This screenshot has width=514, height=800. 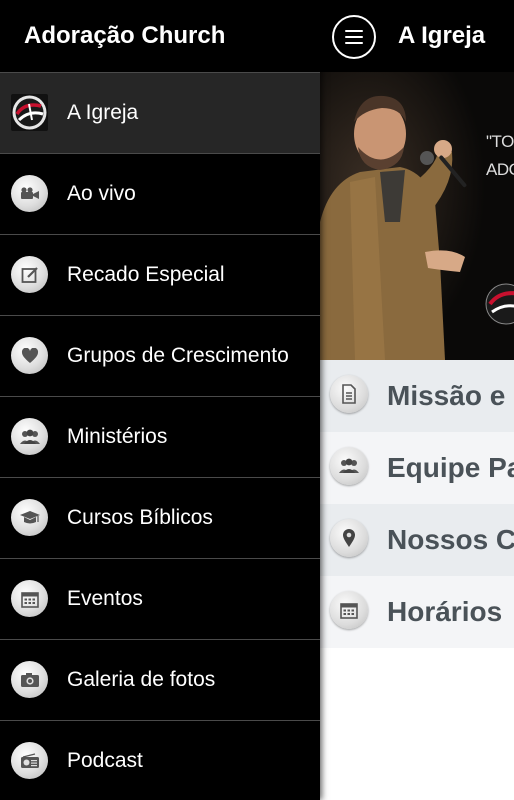 I want to click on drawer-item-cursos-biblicos: Cursos Bíblicos, so click(x=160, y=517).